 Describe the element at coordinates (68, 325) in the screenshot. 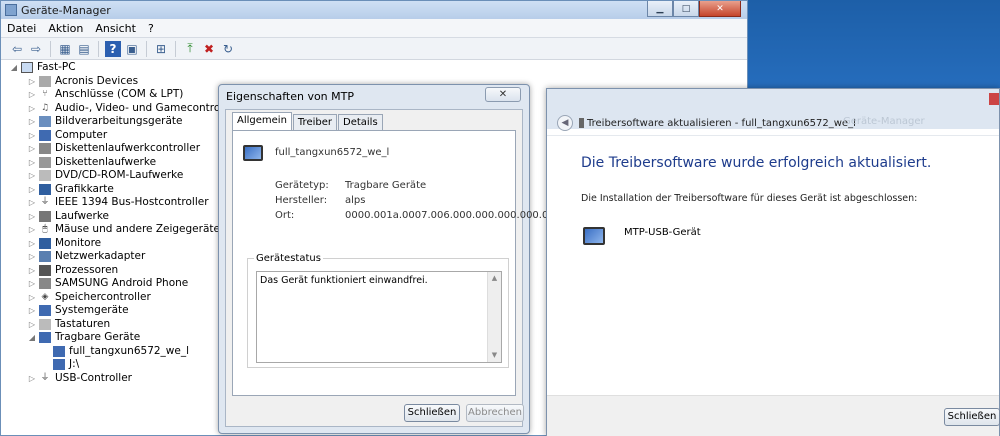

I see `tree-item: ▷ Tastaturen` at that location.